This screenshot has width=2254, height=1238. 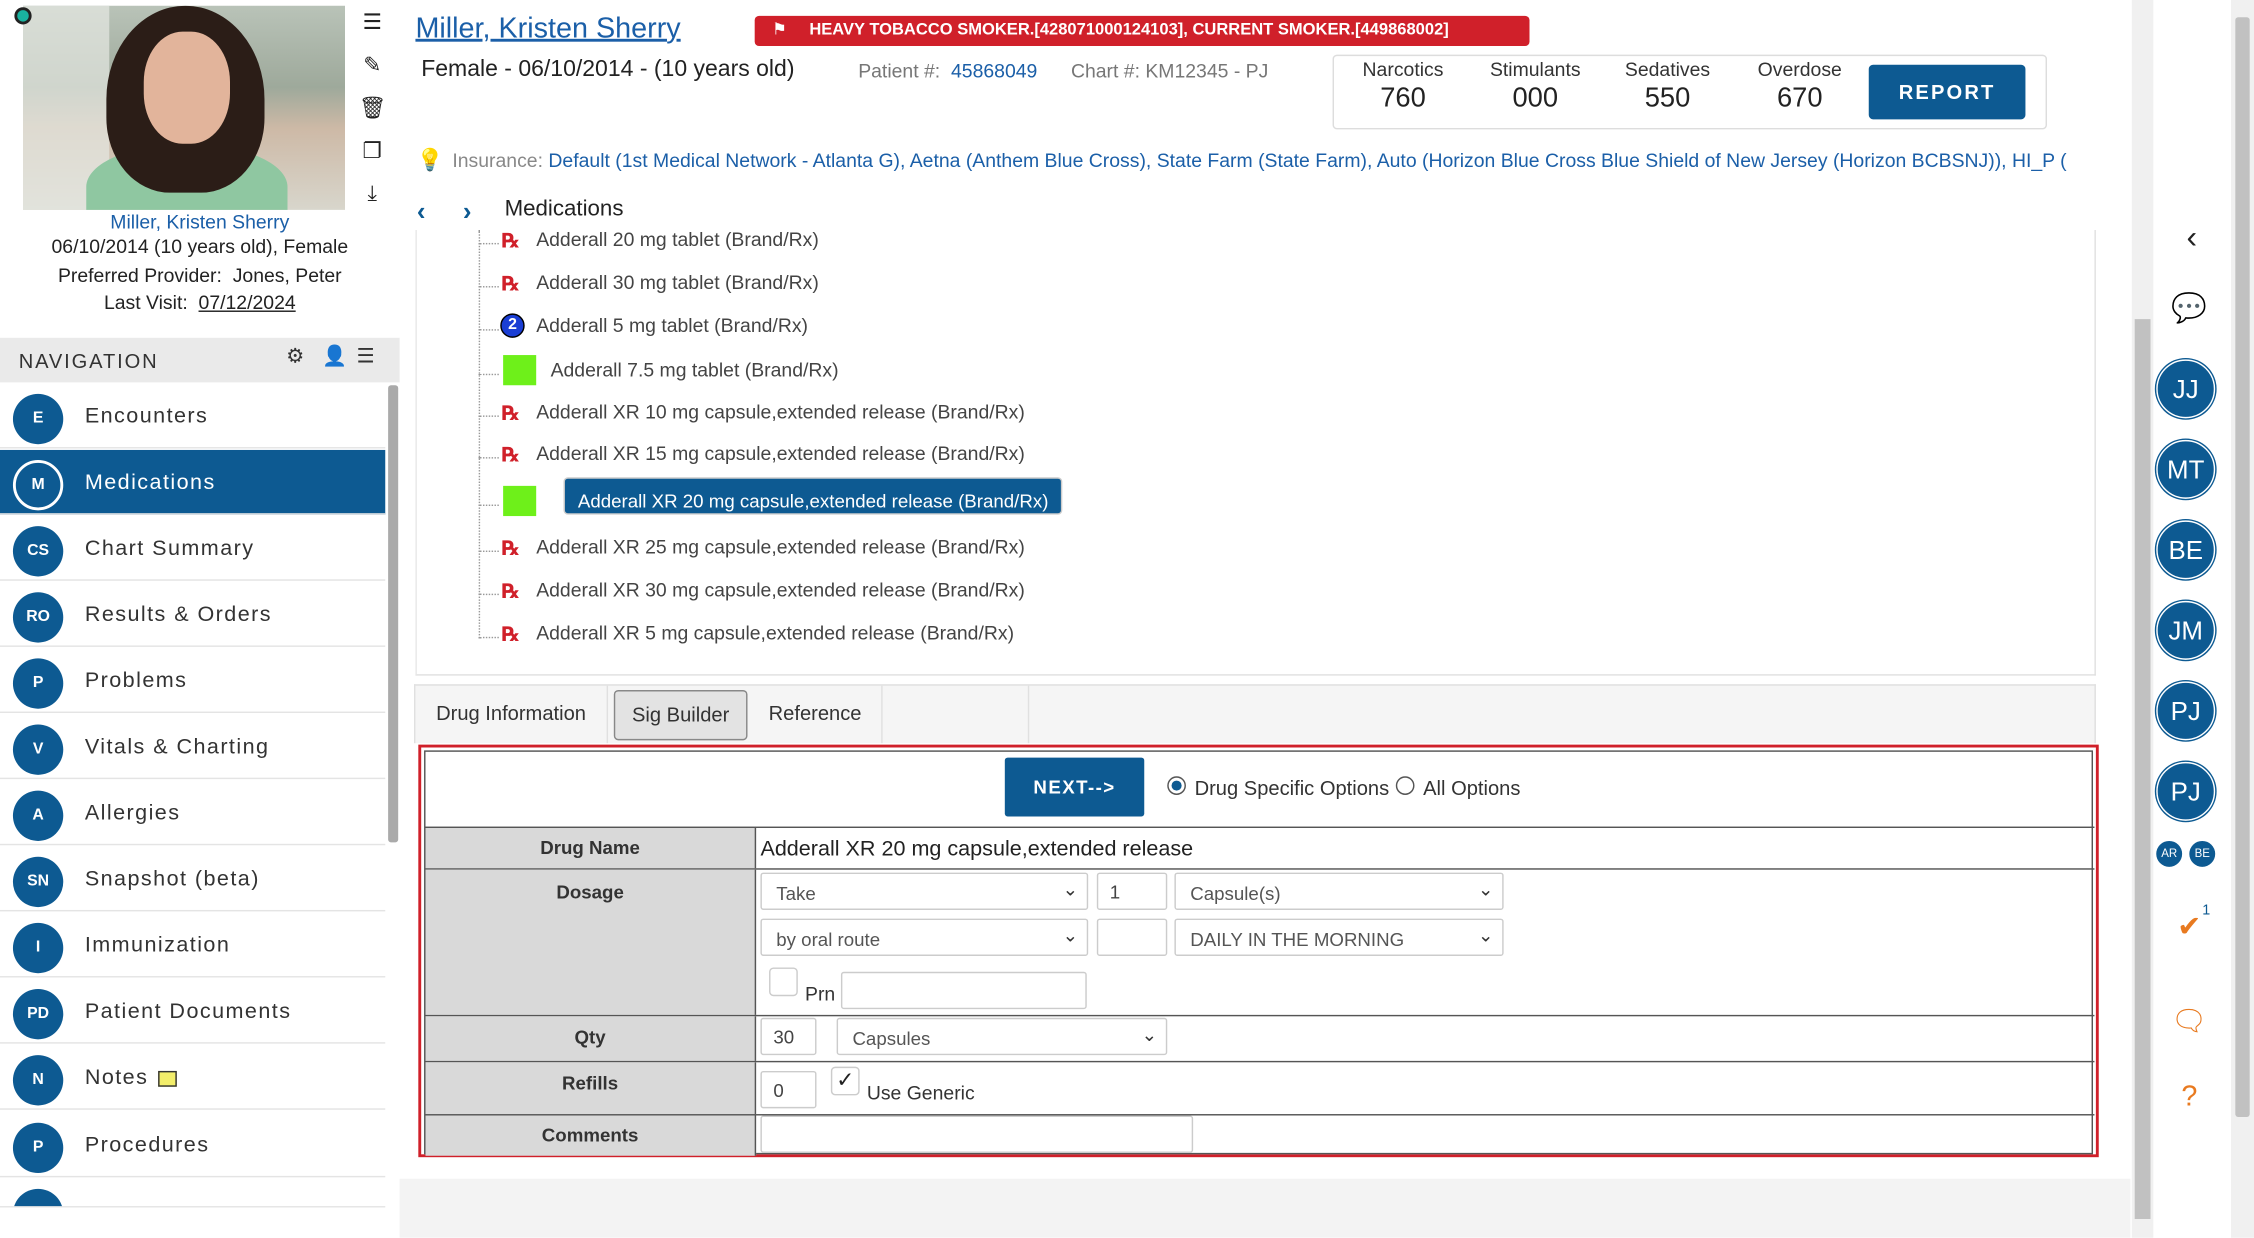 What do you see at coordinates (193, 482) in the screenshot?
I see `nav-item-medications: M Medications` at bounding box center [193, 482].